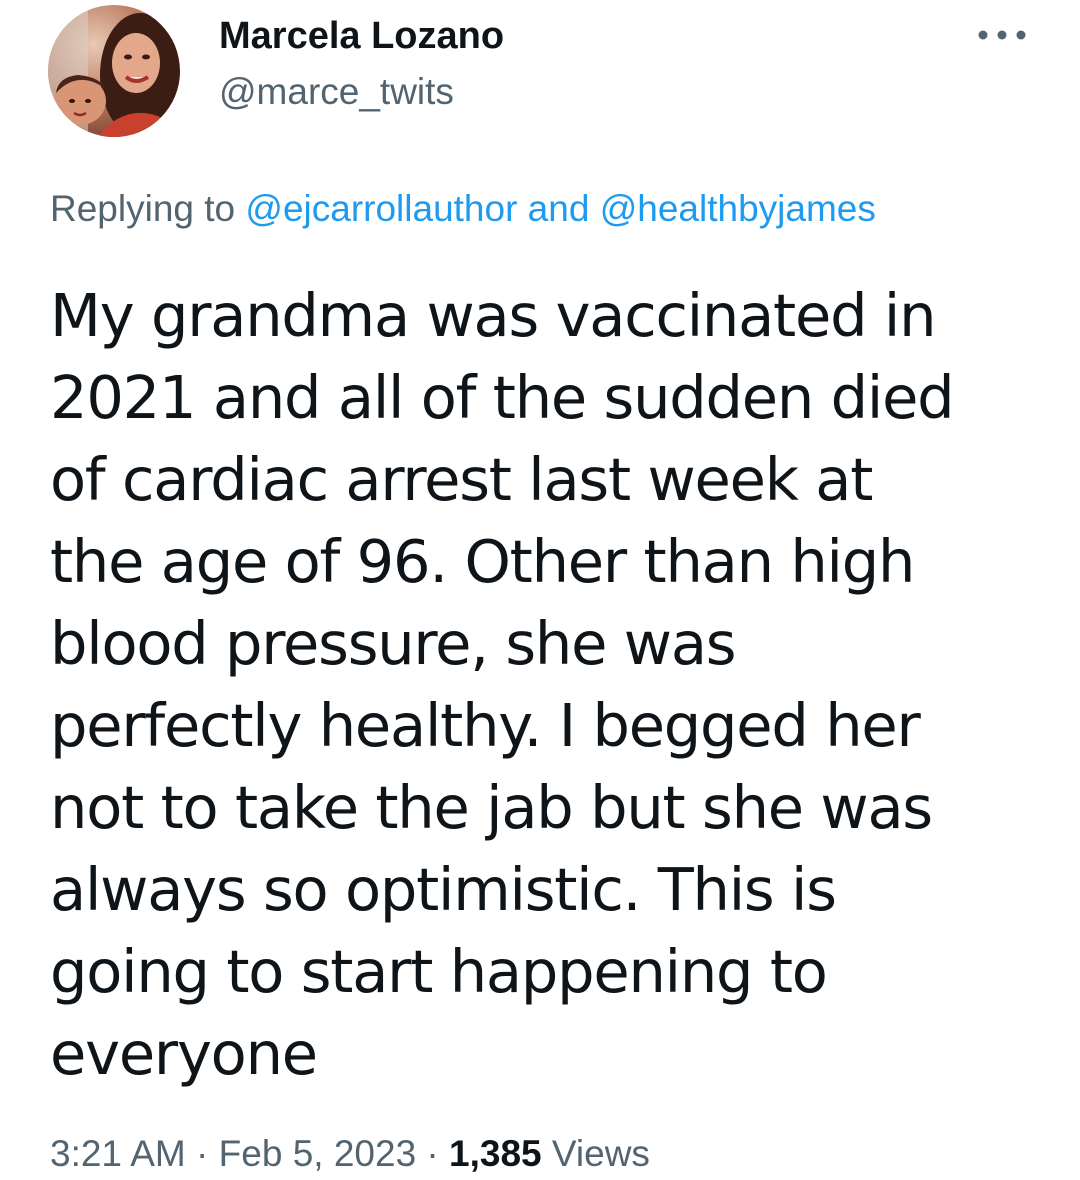  Describe the element at coordinates (558, 208) in the screenshot. I see `mention-conjunction: and` at that location.